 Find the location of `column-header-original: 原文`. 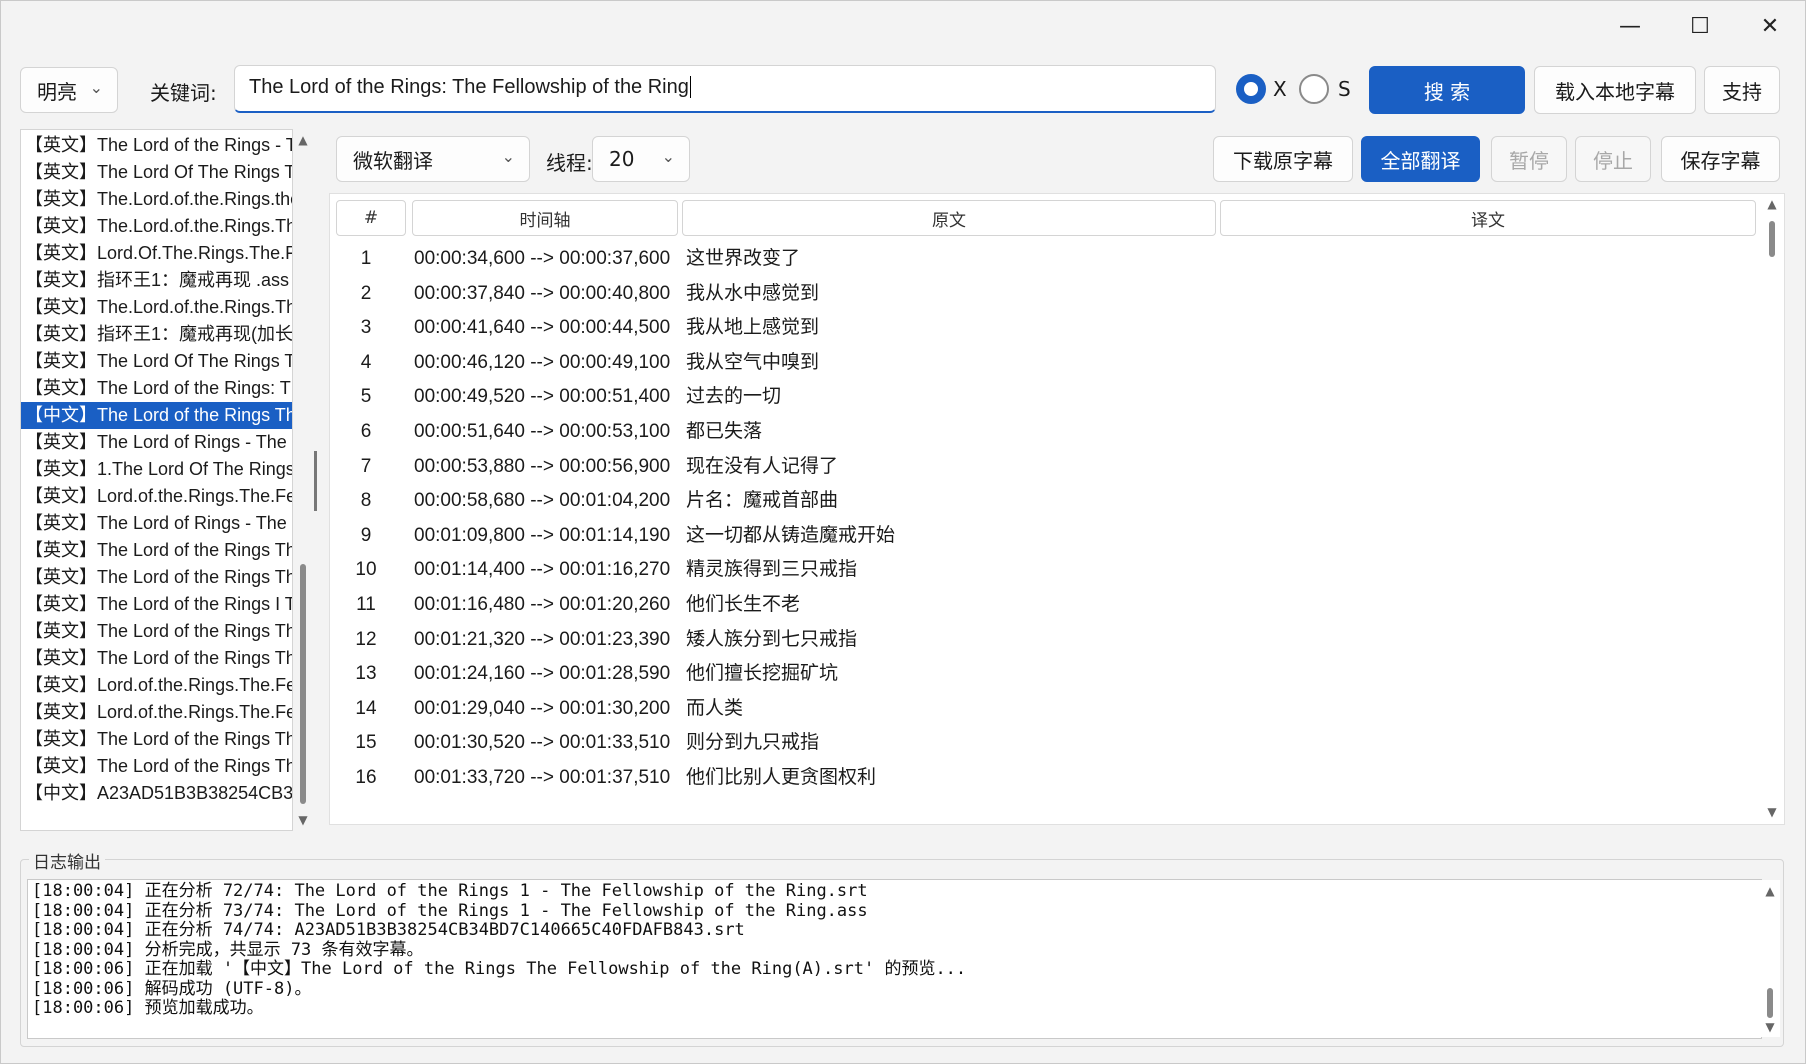

column-header-original: 原文 is located at coordinates (949, 218).